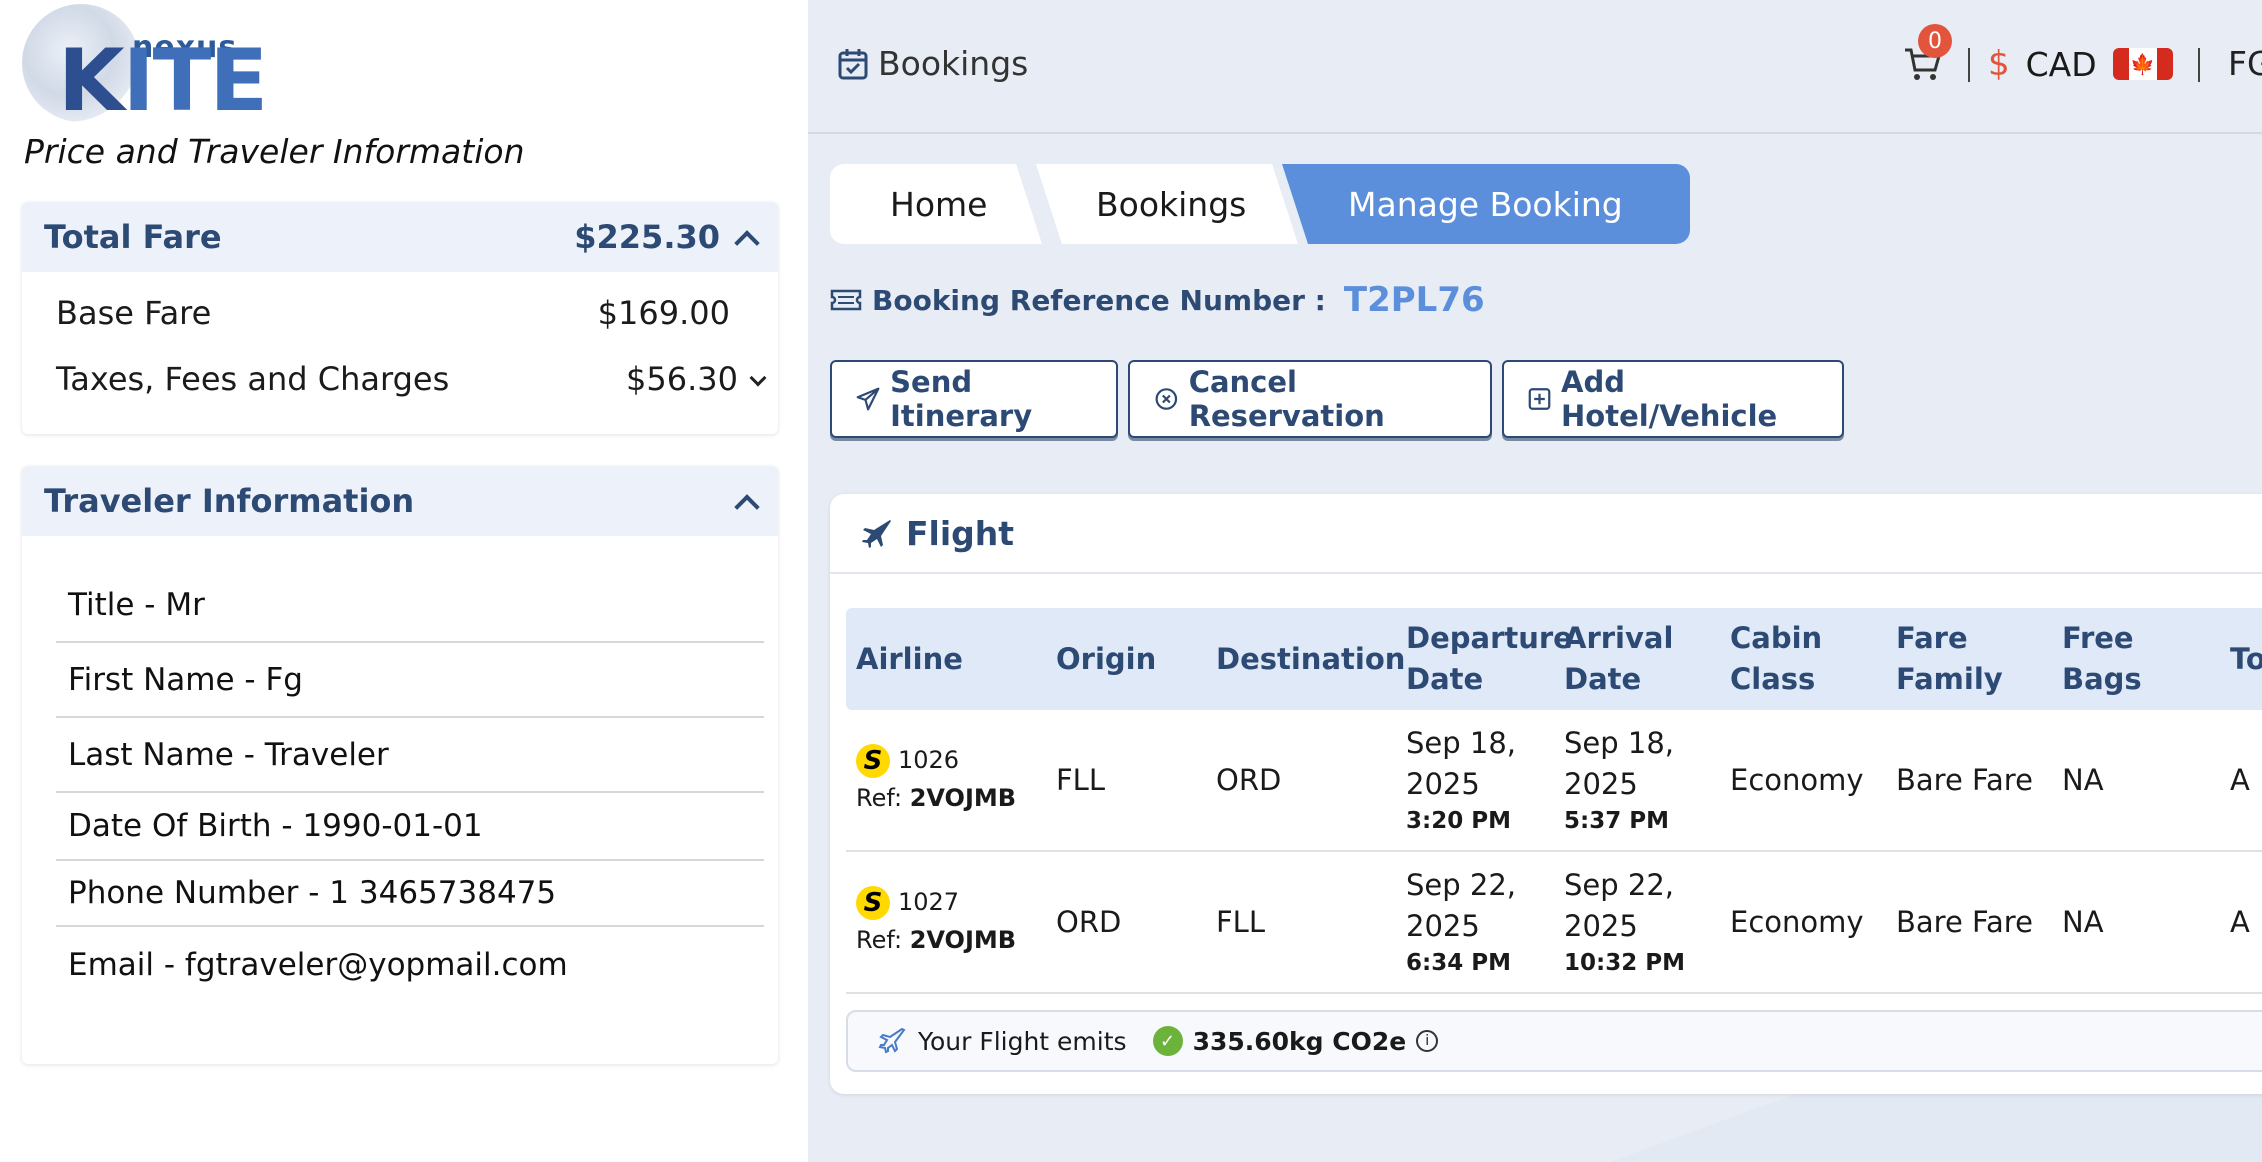 This screenshot has height=1162, width=2262. What do you see at coordinates (929, 760) in the screenshot?
I see `flight-number: 1026` at bounding box center [929, 760].